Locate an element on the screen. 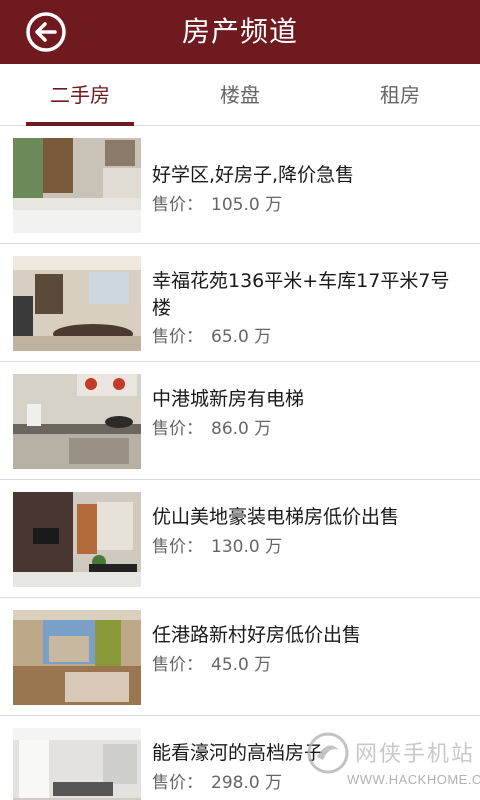 The width and height of the screenshot is (480, 800). list-item: 中港城新房有电梯 售价： 86.0 万 is located at coordinates (240, 421).